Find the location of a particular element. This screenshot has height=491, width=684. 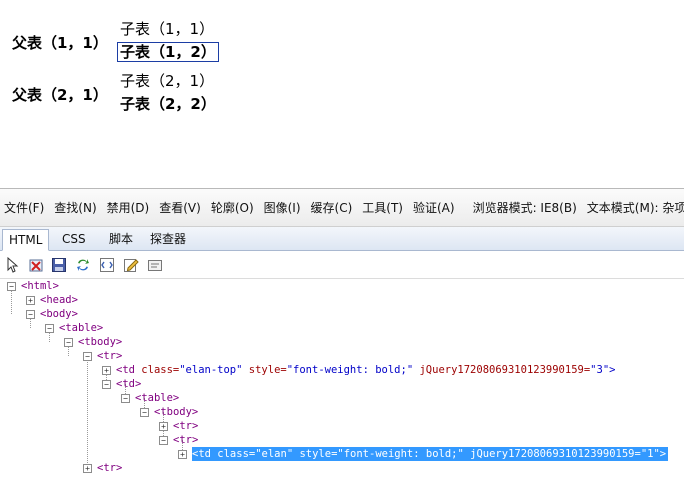

tree-node-table: <table> is located at coordinates (81, 328).